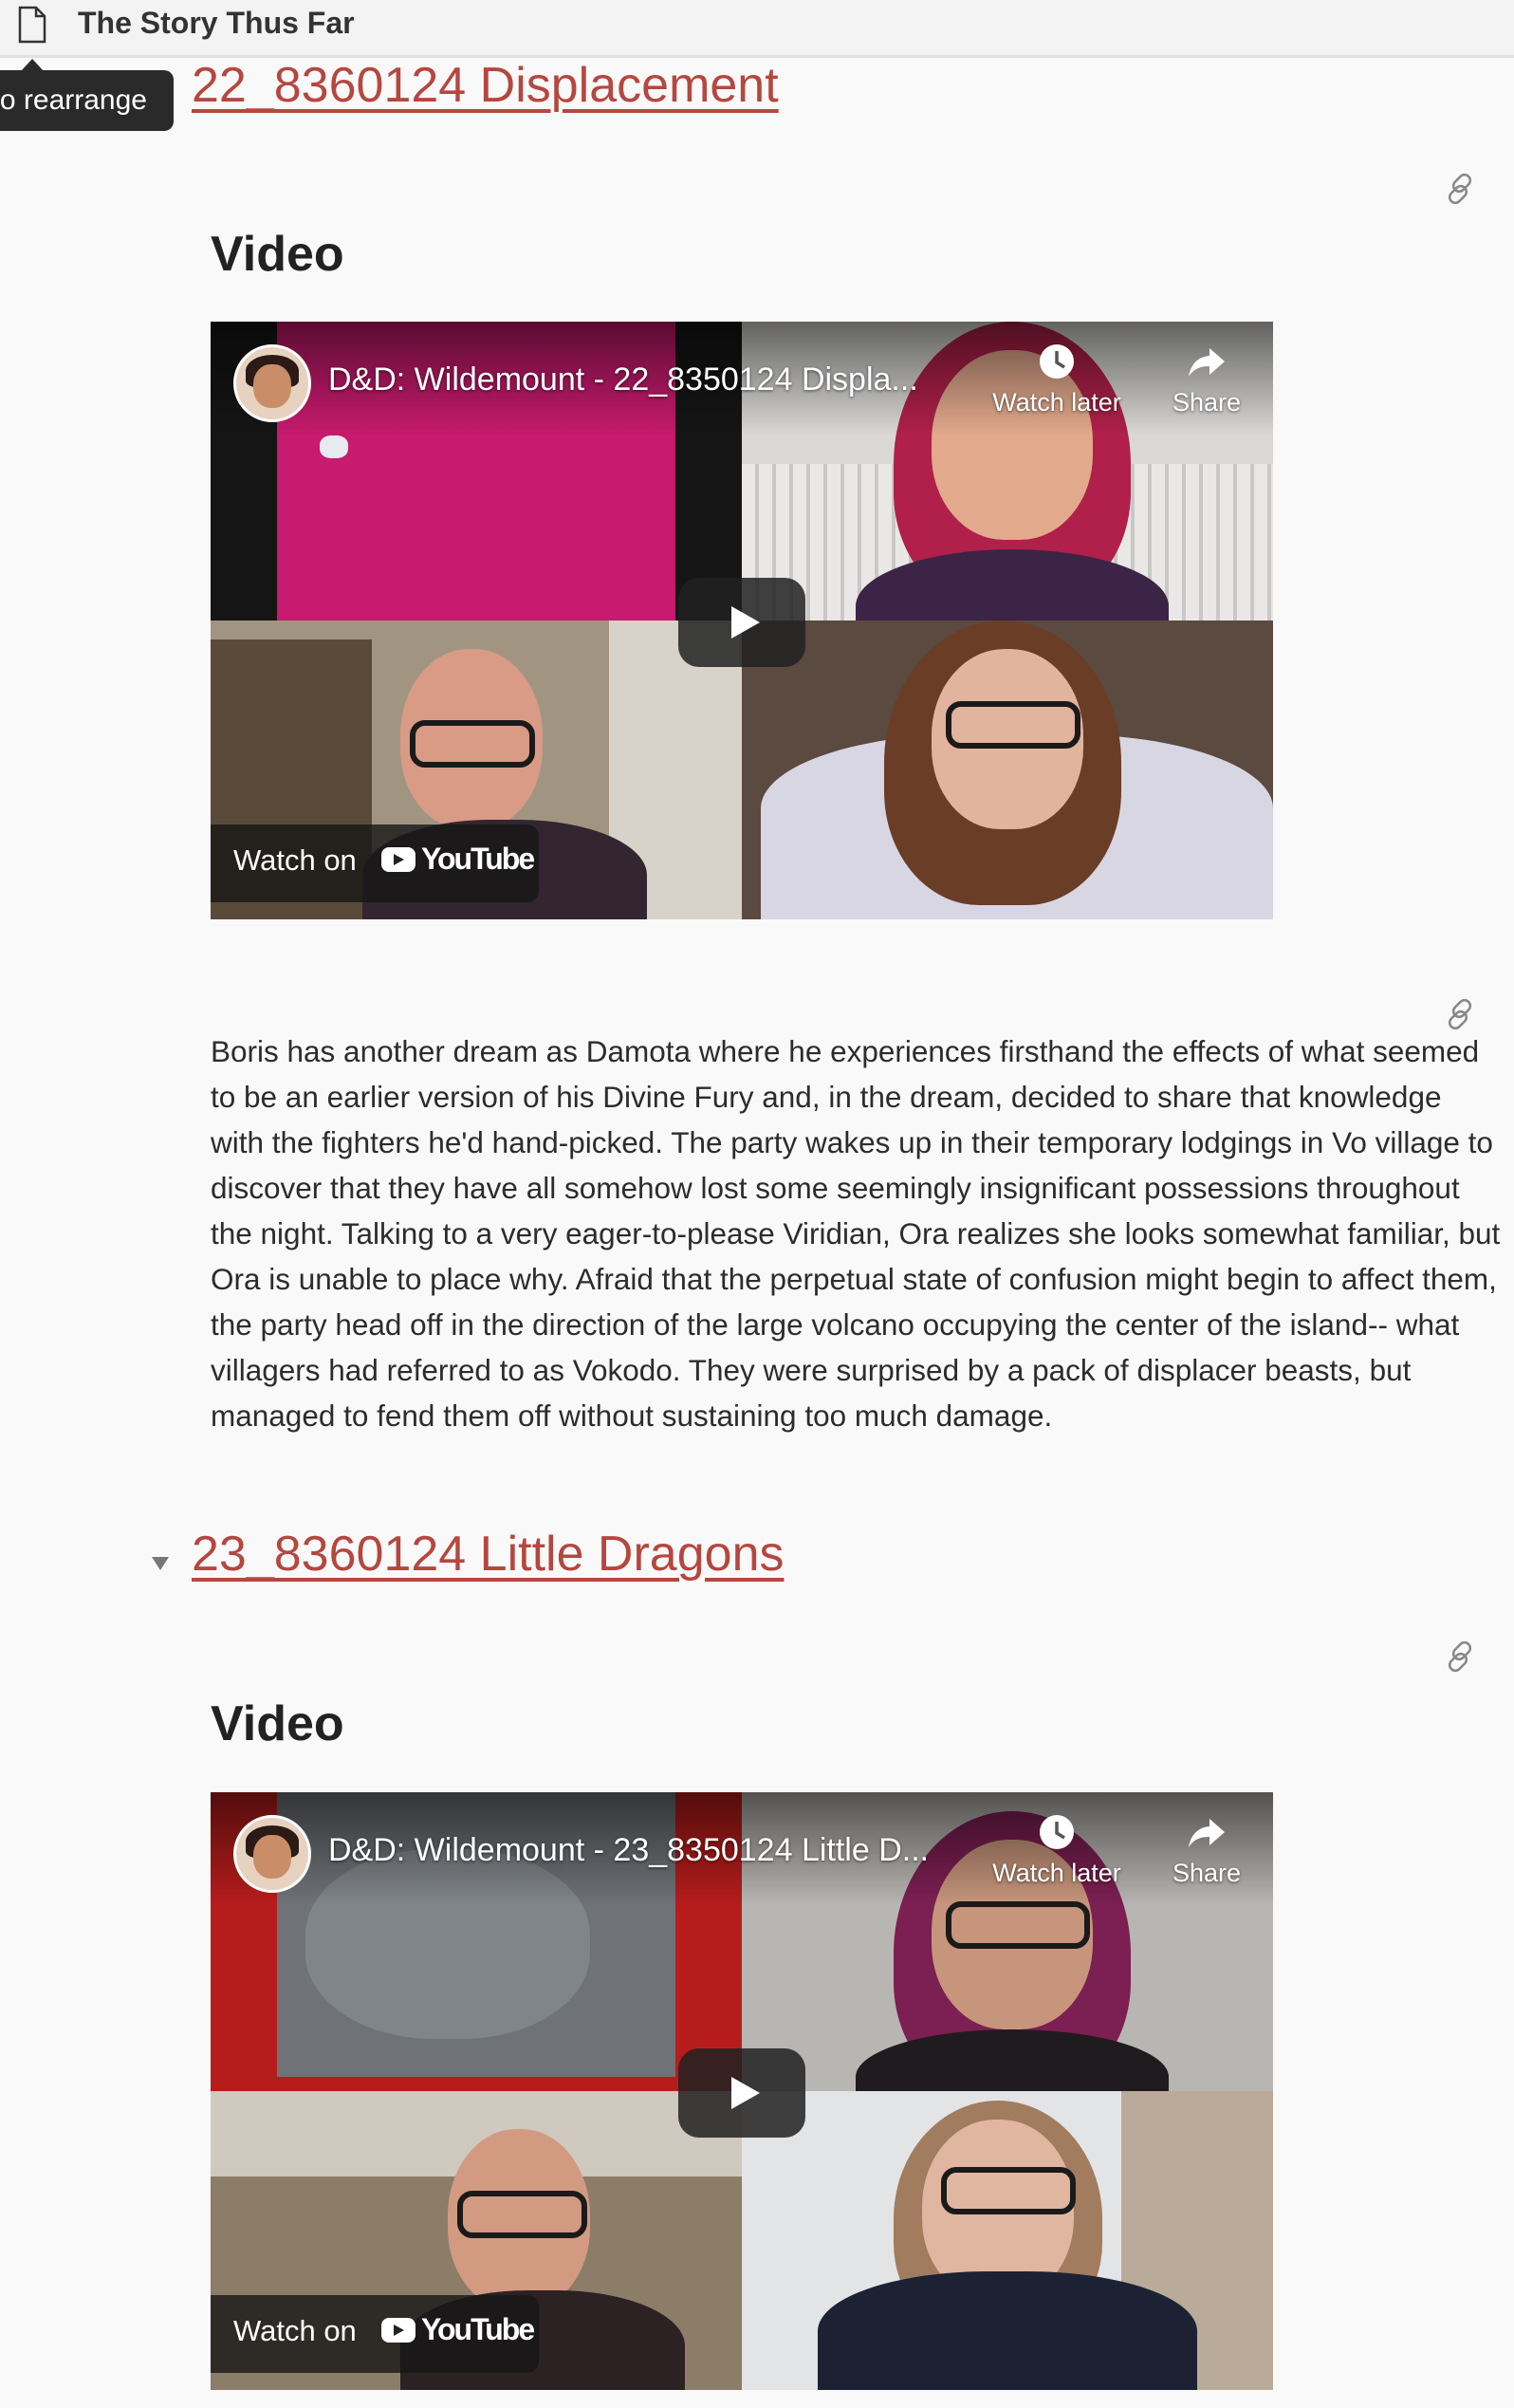 The image size is (1514, 2408). I want to click on section-title-displacement: 22_8360124 Displacement, so click(485, 85).